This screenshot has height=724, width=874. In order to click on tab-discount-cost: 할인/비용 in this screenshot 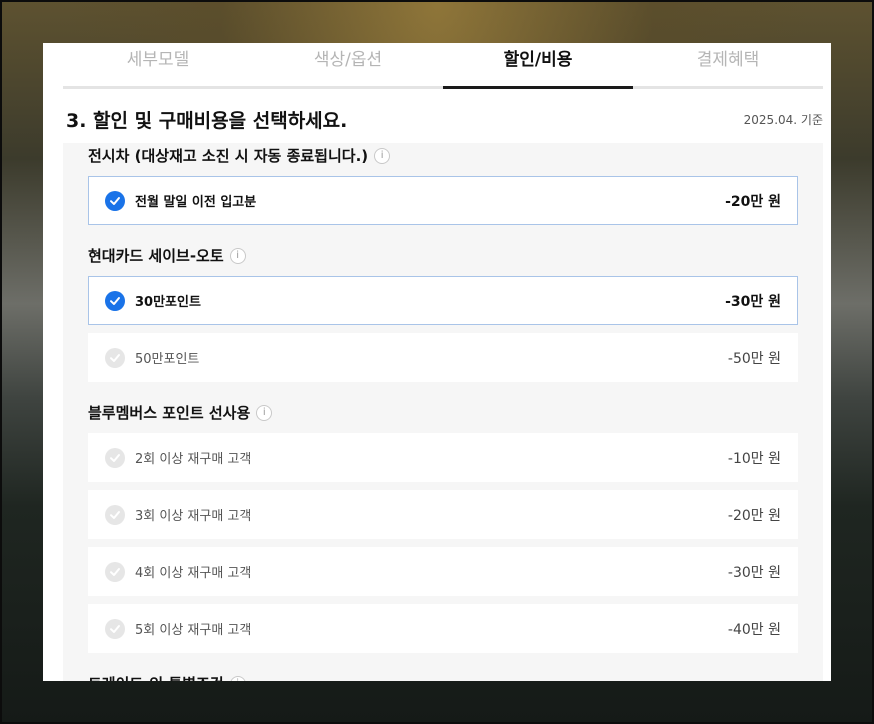, I will do `click(538, 66)`.